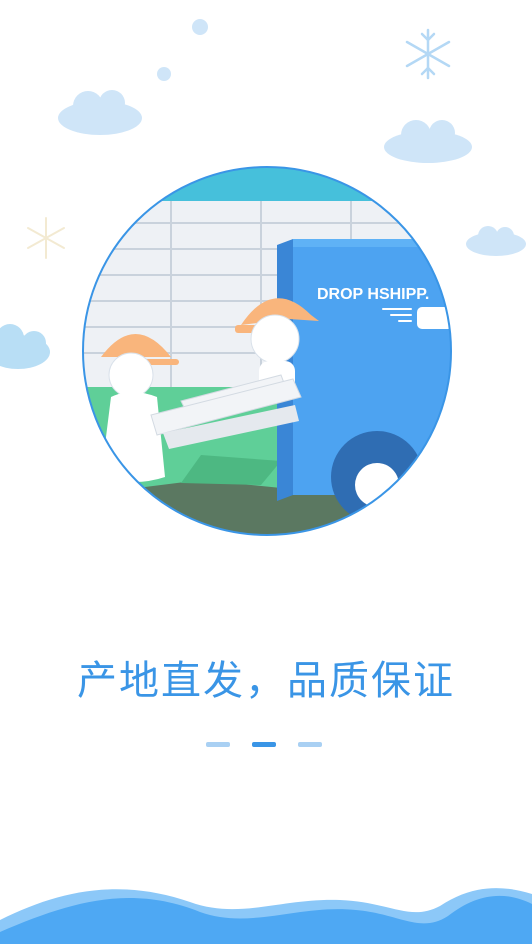 The image size is (532, 944). I want to click on truck-label: DROP HSHIPP., so click(373, 294).